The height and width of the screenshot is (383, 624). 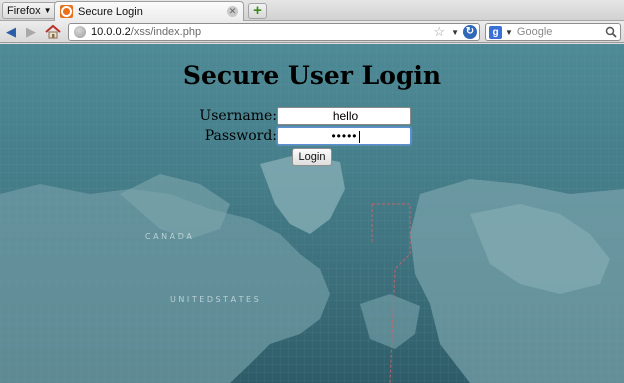 What do you see at coordinates (312, 10) in the screenshot?
I see `tab-bar: Firefox ▼ Secure Login ✕ +` at bounding box center [312, 10].